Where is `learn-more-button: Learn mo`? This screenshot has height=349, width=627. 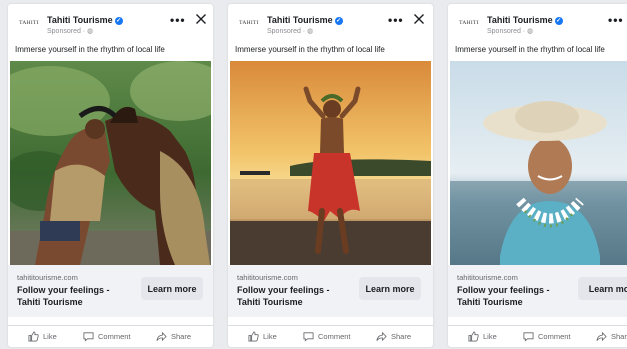
learn-more-button: Learn mo is located at coordinates (602, 288).